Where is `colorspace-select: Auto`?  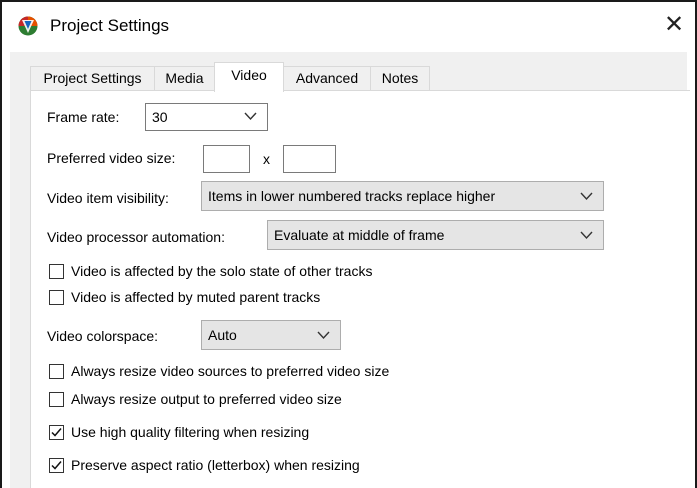 colorspace-select: Auto is located at coordinates (271, 335).